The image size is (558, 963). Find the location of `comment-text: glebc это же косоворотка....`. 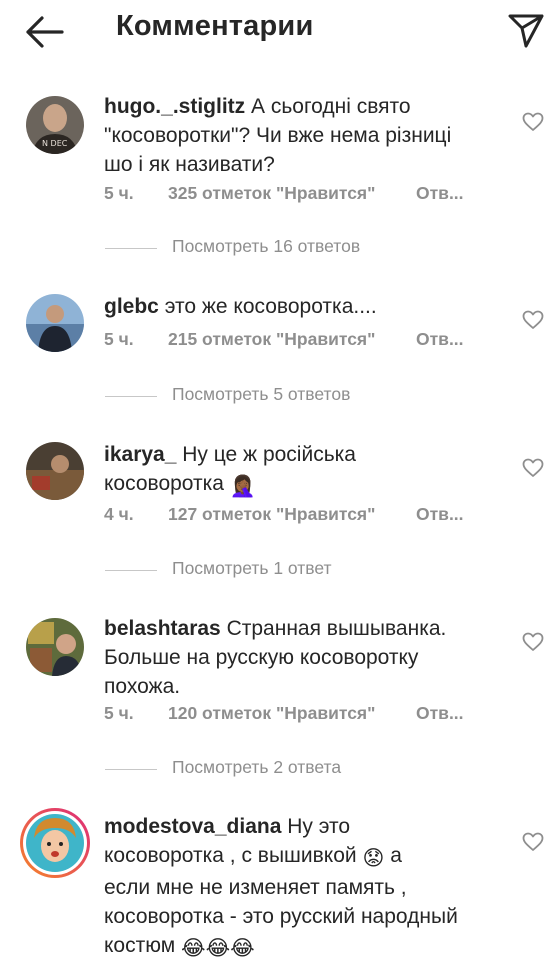

comment-text: glebc это же косоворотка.... is located at coordinates (240, 306).